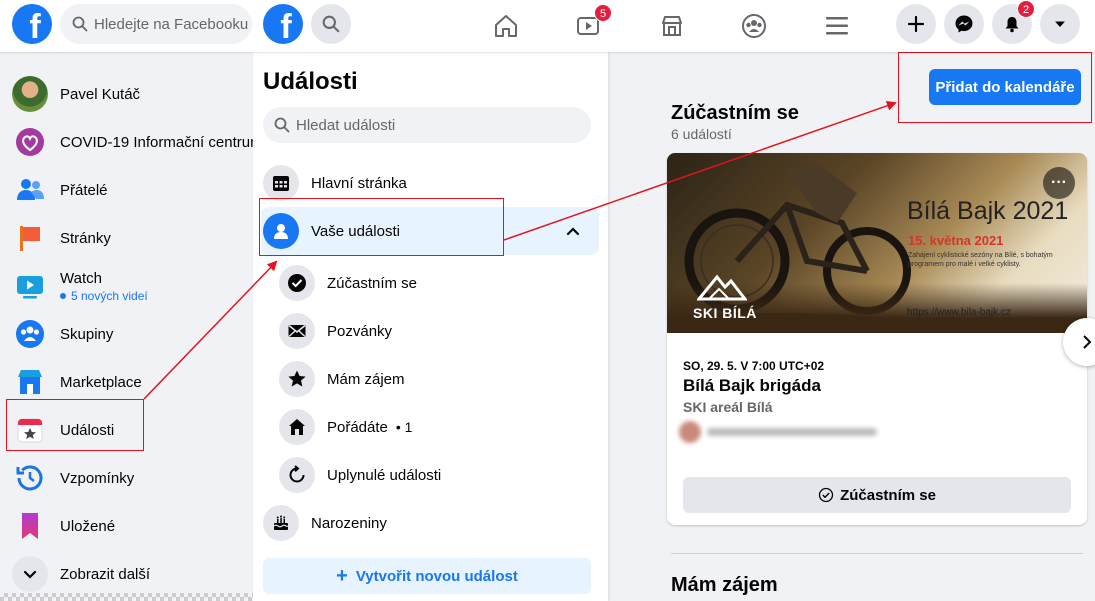  I want to click on groups-icon, so click(30, 334).